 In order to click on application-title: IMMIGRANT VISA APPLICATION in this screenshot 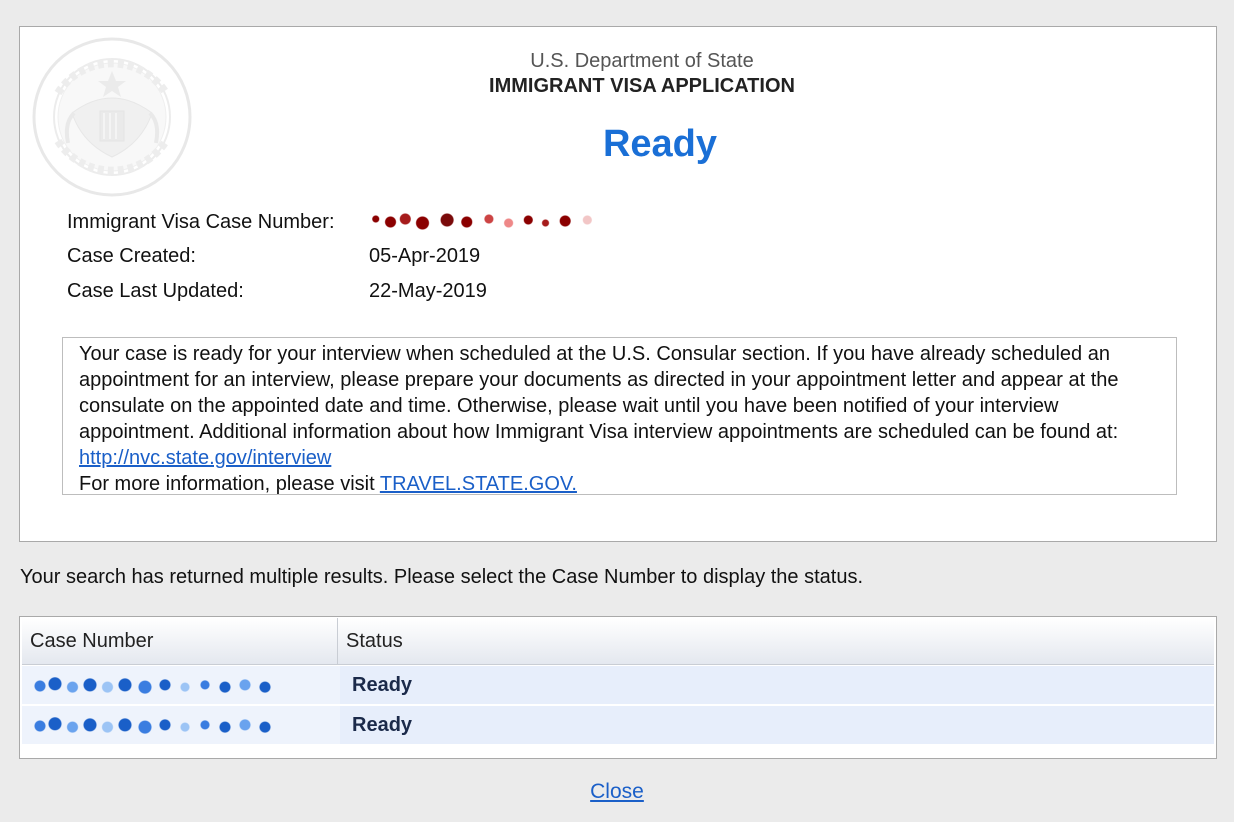, I will do `click(642, 86)`.